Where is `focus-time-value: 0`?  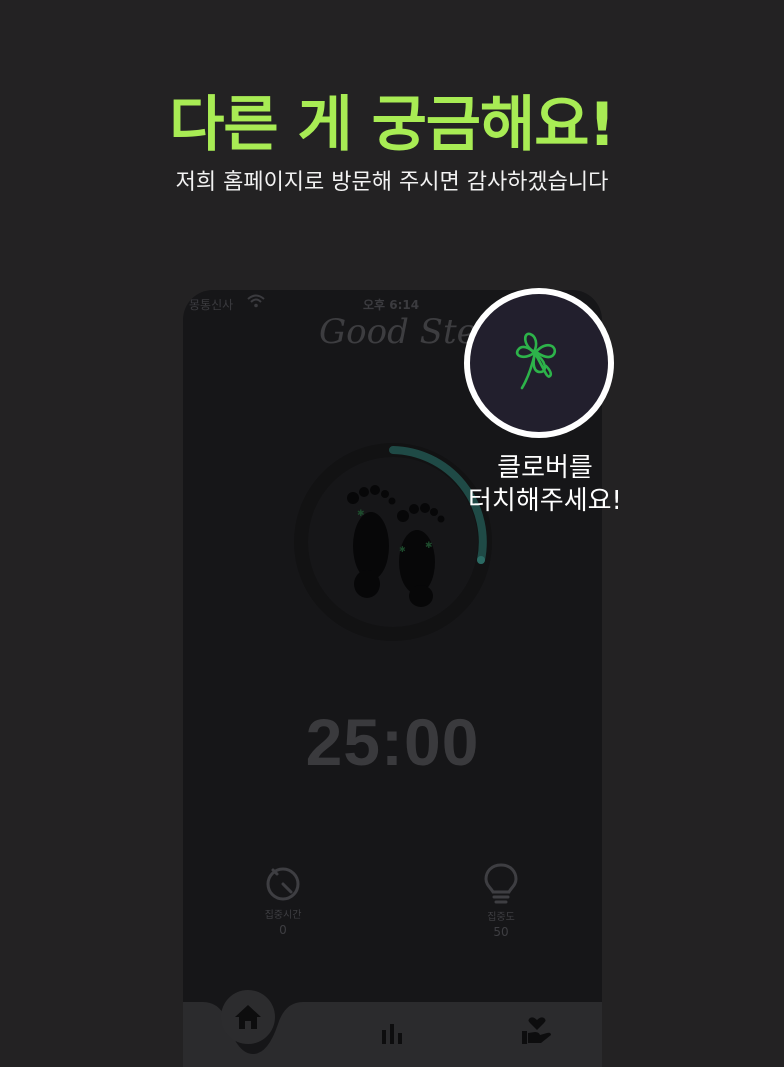
focus-time-value: 0 is located at coordinates (283, 930).